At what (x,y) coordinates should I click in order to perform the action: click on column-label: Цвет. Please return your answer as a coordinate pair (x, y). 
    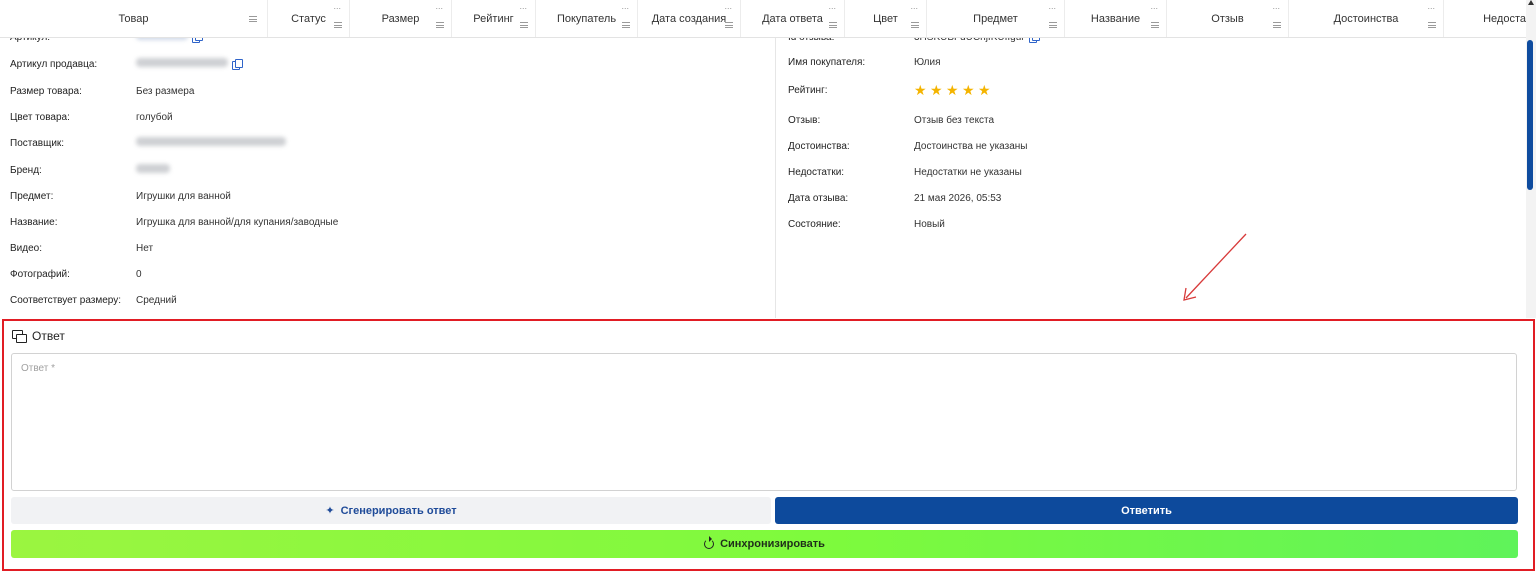
    Looking at the image, I should click on (885, 19).